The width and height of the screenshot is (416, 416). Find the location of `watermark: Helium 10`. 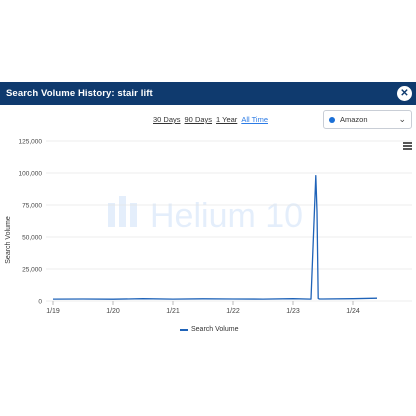

watermark: Helium 10 is located at coordinates (205, 215).